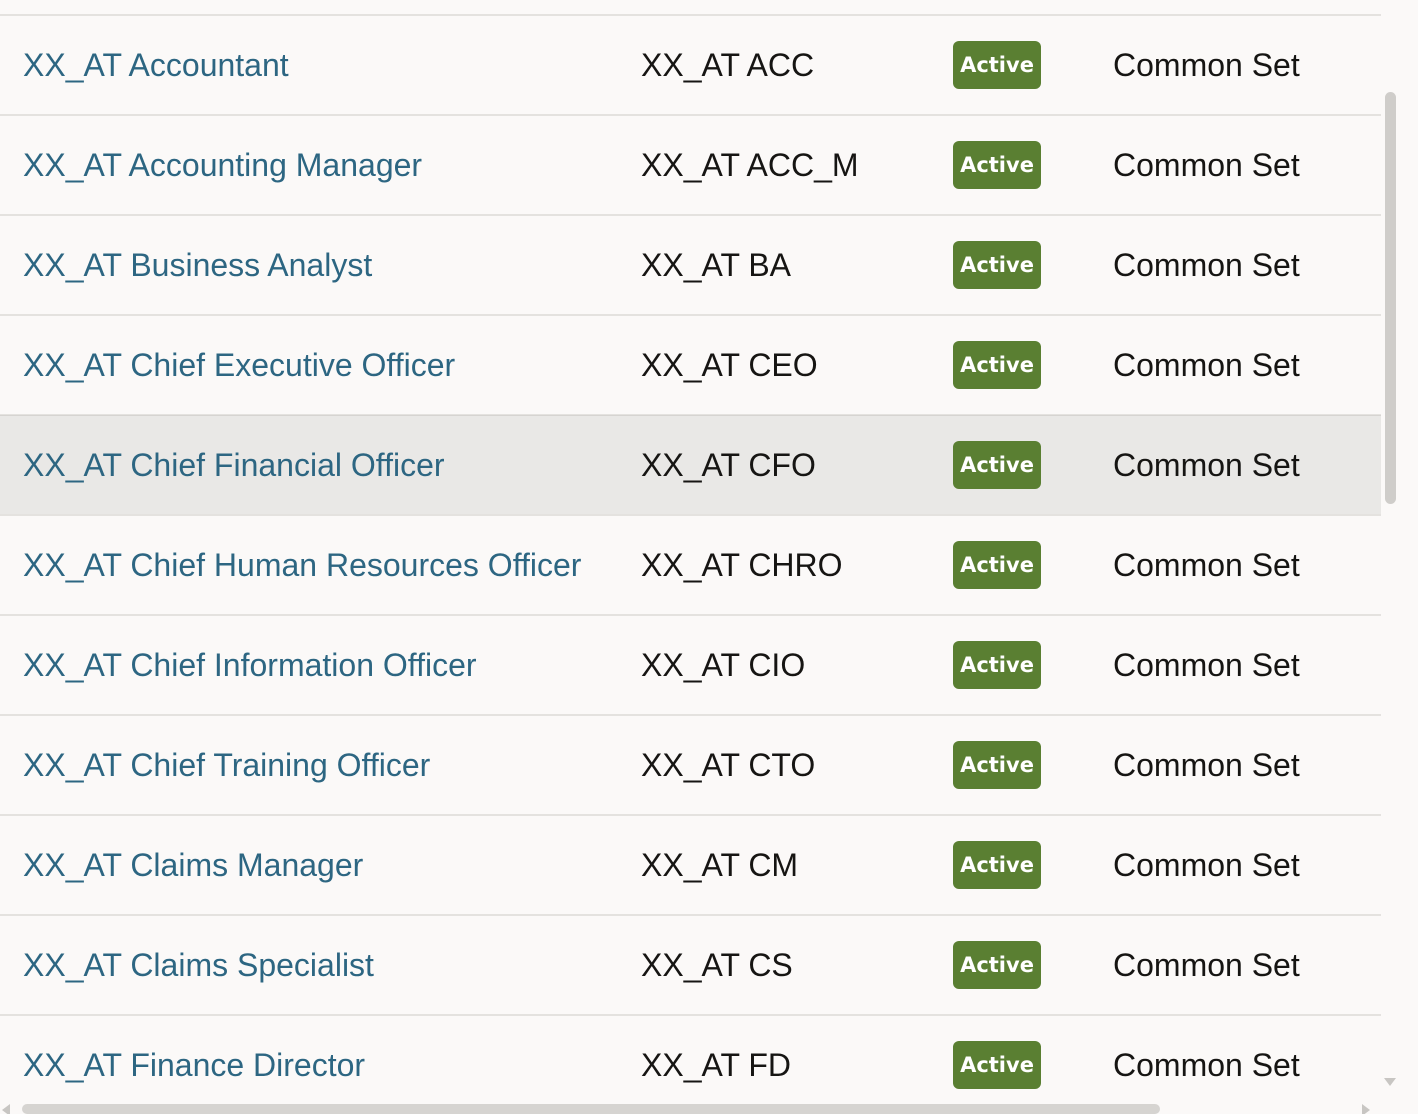  Describe the element at coordinates (250, 665) in the screenshot. I see `job-name-link: XX_AT Chief Information Officer` at that location.